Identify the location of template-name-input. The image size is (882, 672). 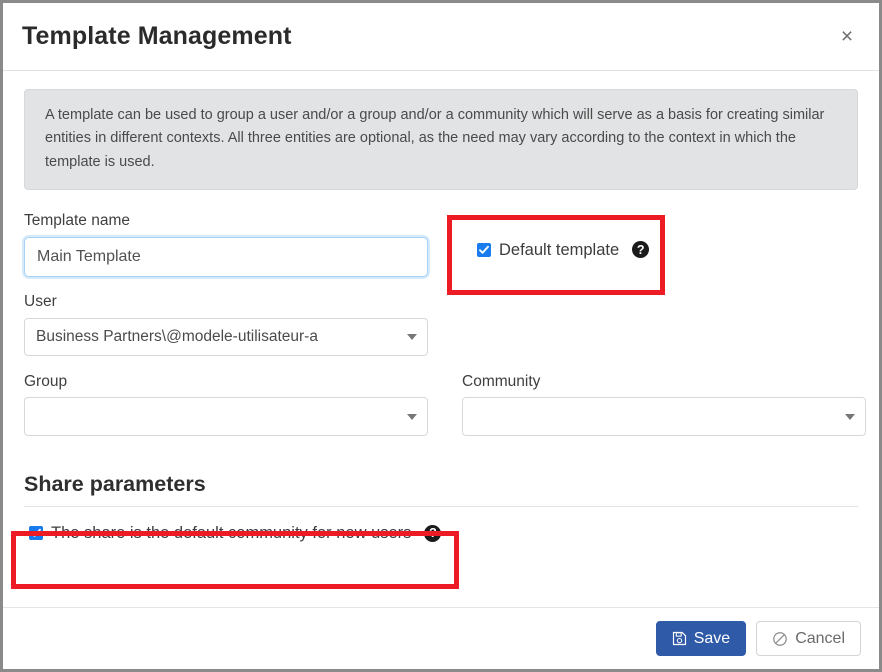
(226, 257).